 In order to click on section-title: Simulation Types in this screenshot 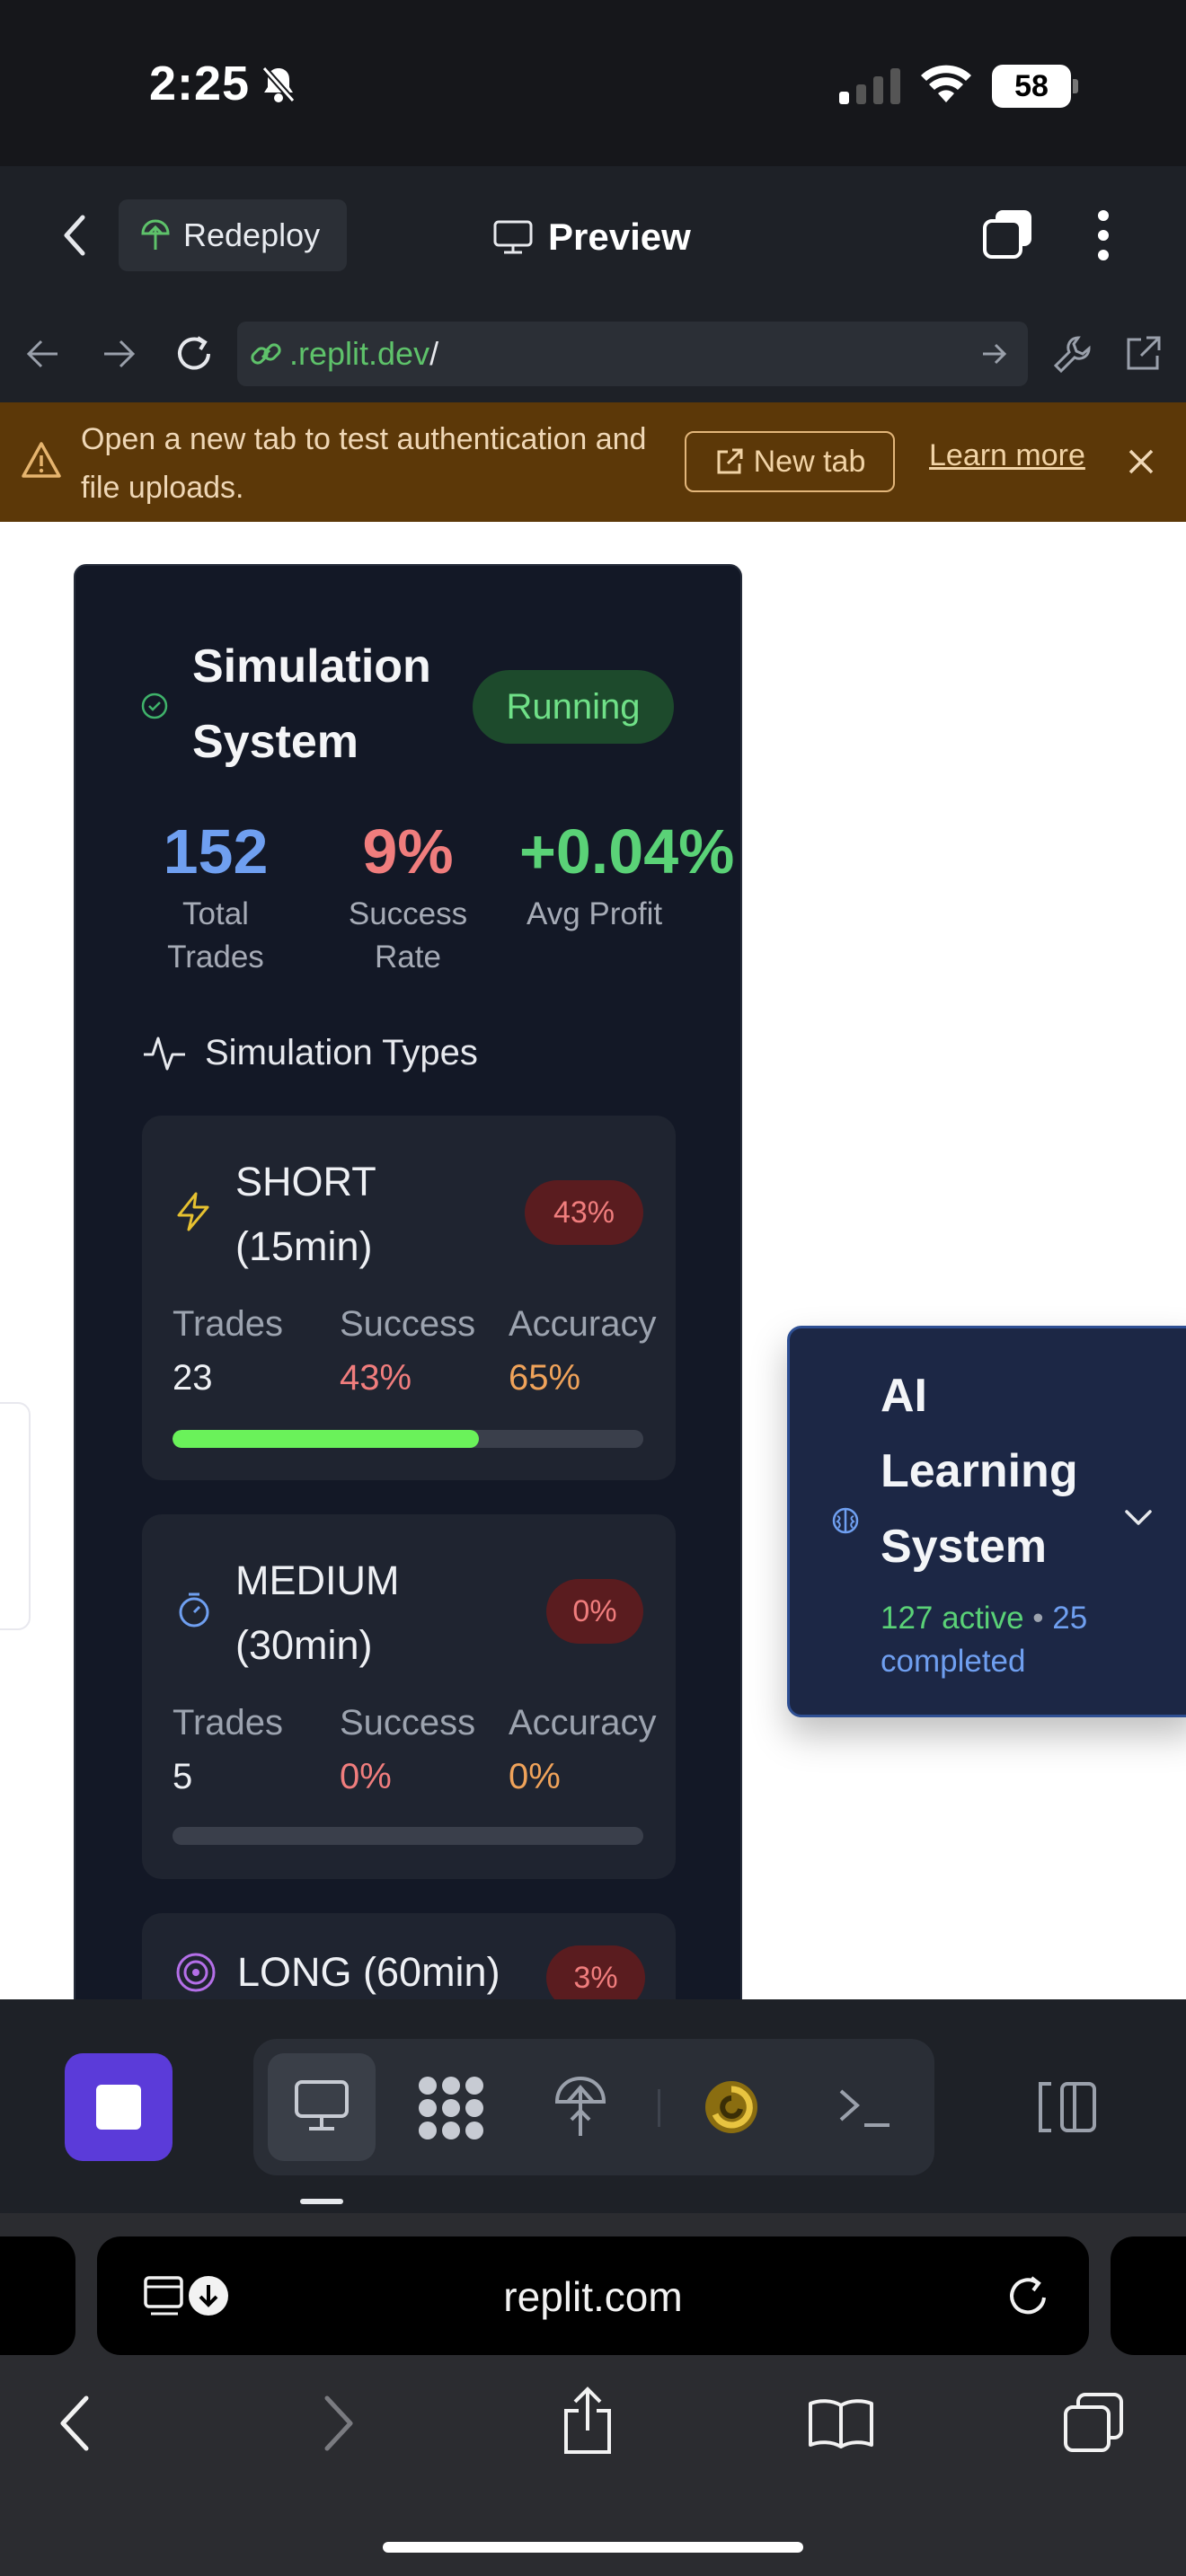, I will do `click(341, 1052)`.